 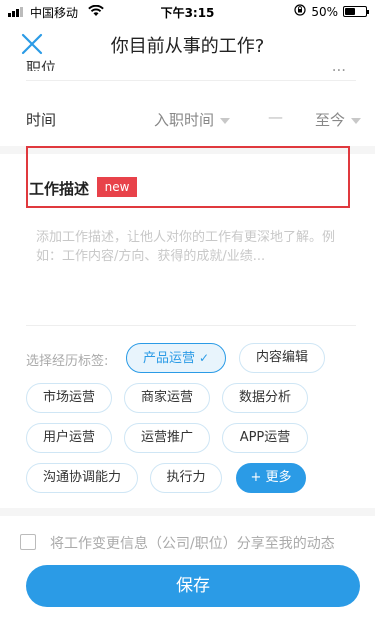 What do you see at coordinates (28, 542) in the screenshot?
I see `share-checkbox` at bounding box center [28, 542].